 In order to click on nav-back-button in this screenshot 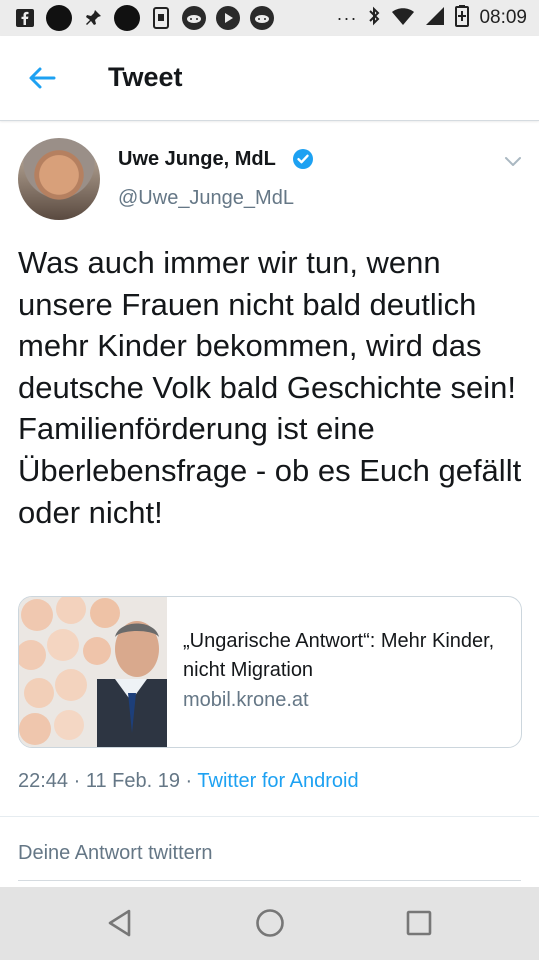, I will do `click(120, 923)`.